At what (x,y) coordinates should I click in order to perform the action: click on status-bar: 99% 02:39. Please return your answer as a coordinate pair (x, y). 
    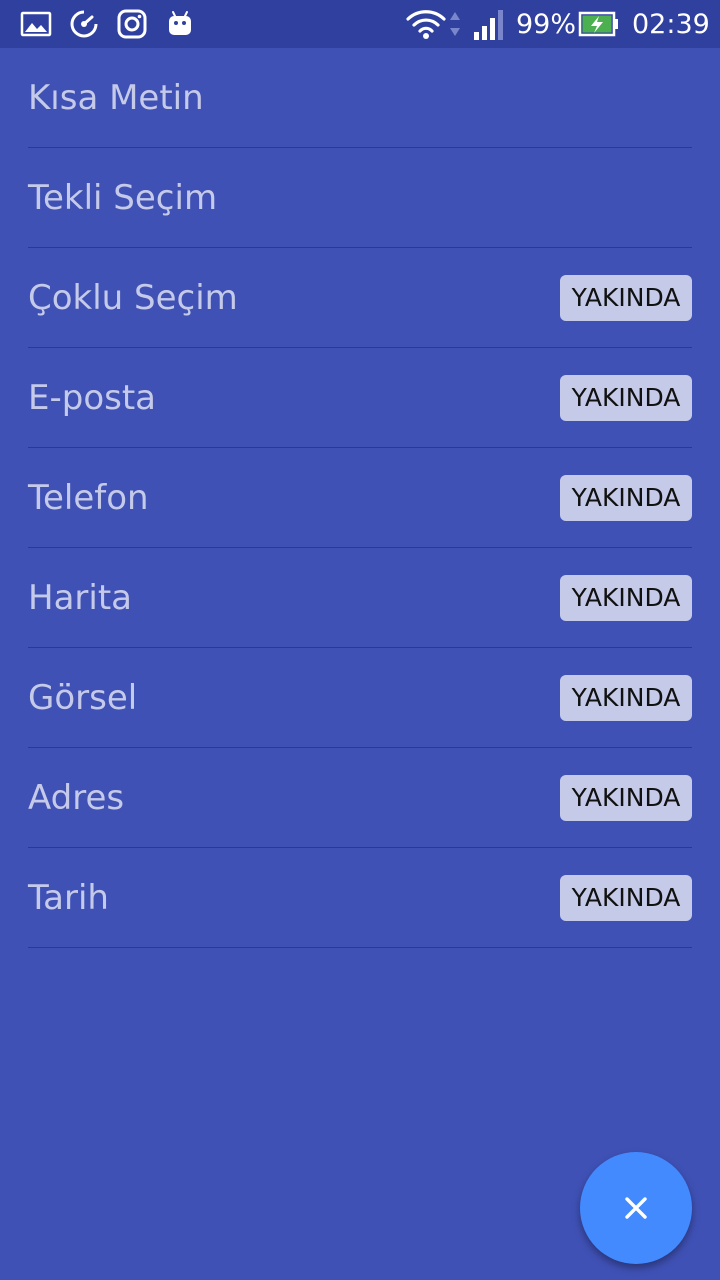
    Looking at the image, I should click on (360, 24).